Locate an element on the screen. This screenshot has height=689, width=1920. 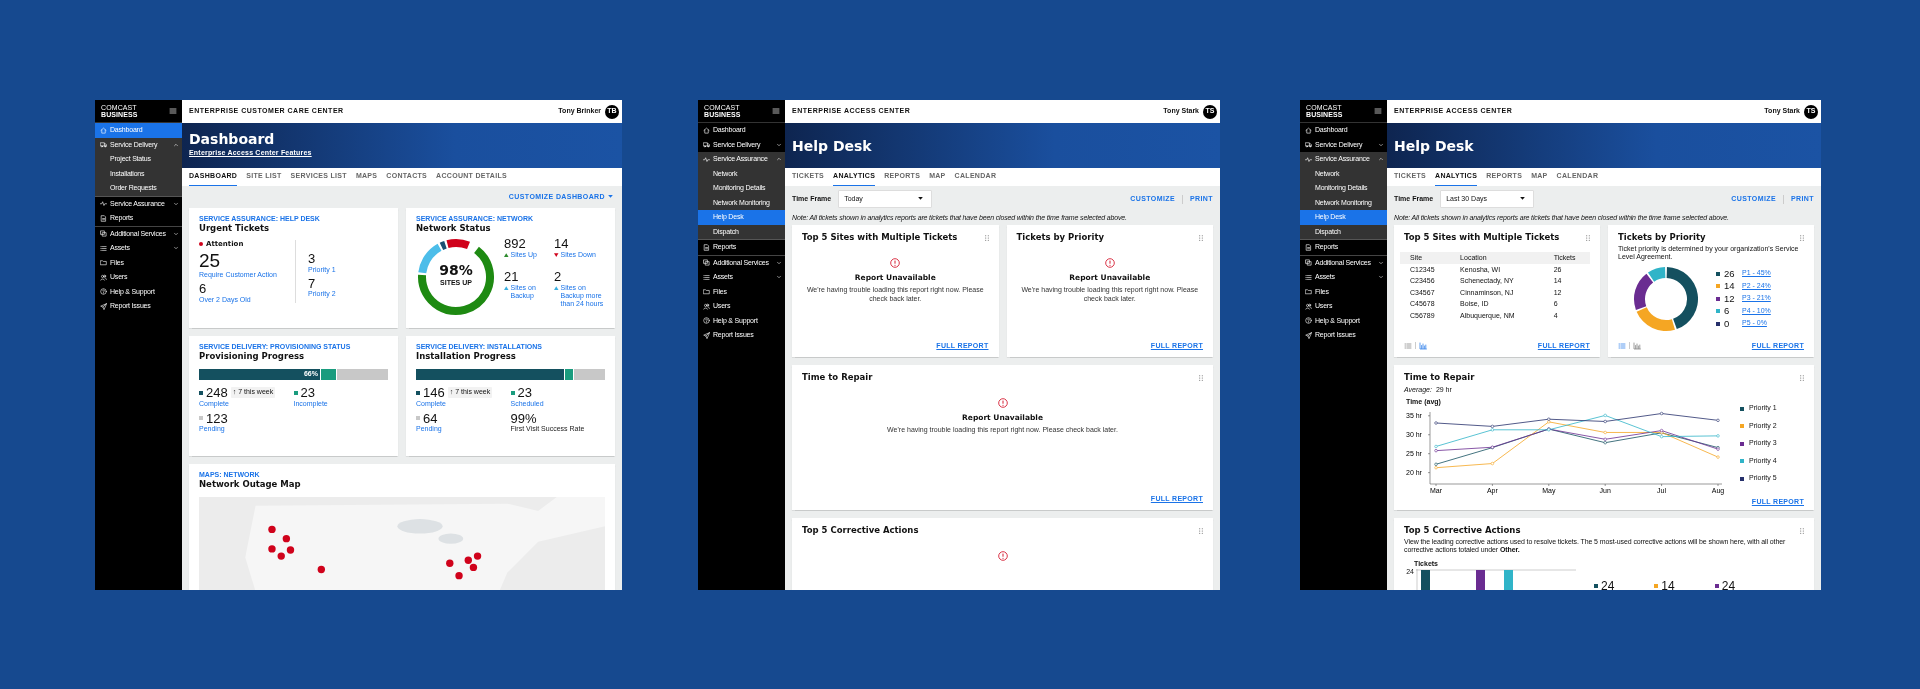
stat-value: 2 is located at coordinates (558, 277).